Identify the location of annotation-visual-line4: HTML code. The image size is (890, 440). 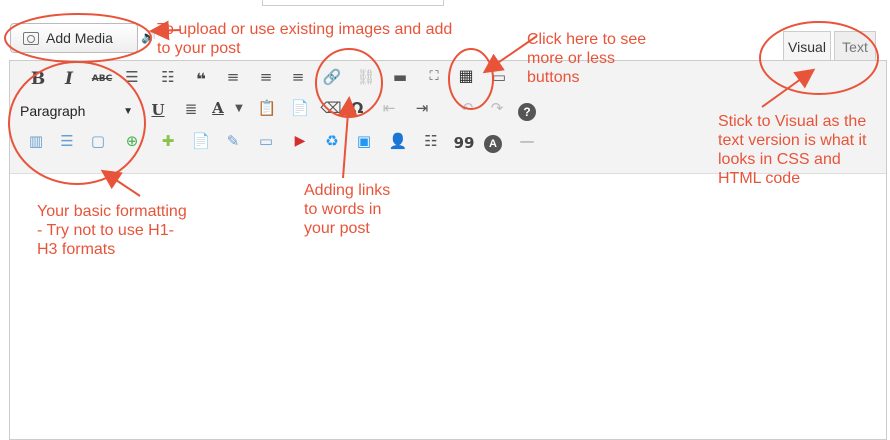
(759, 178).